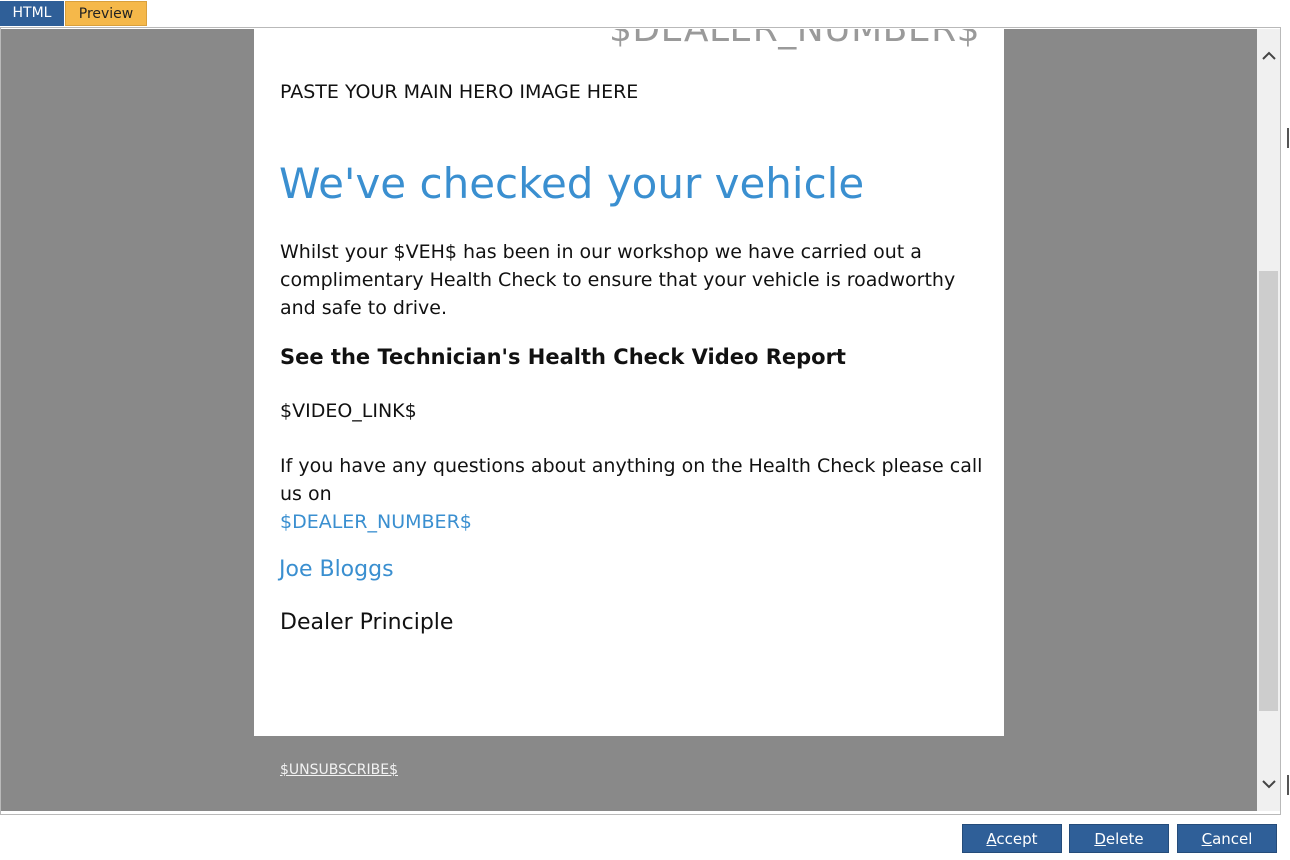 The height and width of the screenshot is (860, 1290). What do you see at coordinates (336, 569) in the screenshot?
I see `signature-name: Joe Bloggs` at bounding box center [336, 569].